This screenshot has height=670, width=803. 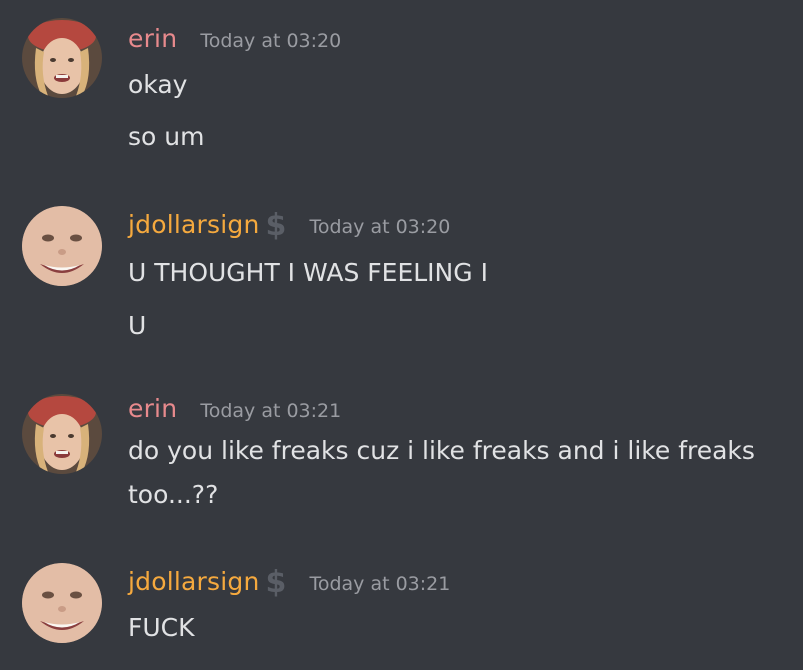 What do you see at coordinates (158, 84) in the screenshot?
I see `message-text: okay` at bounding box center [158, 84].